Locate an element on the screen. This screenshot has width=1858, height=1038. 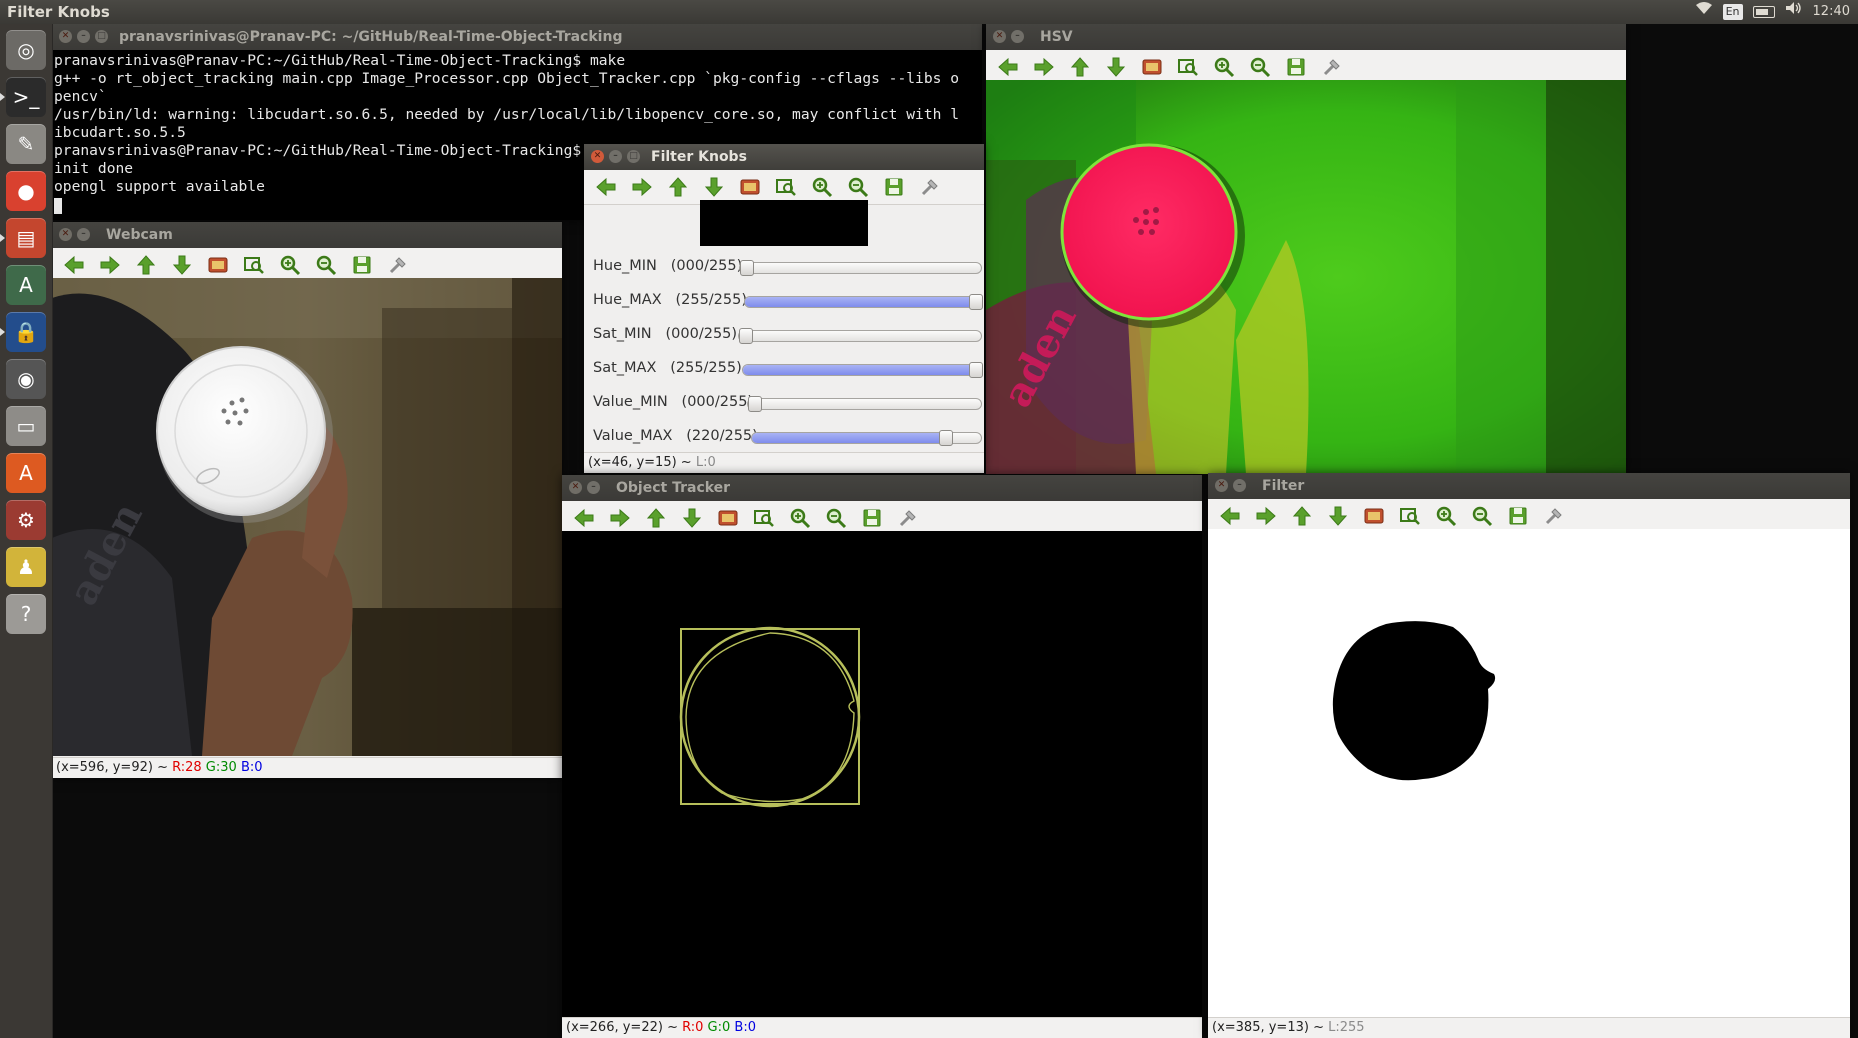
clock: 12:40 is located at coordinates (1831, 12).